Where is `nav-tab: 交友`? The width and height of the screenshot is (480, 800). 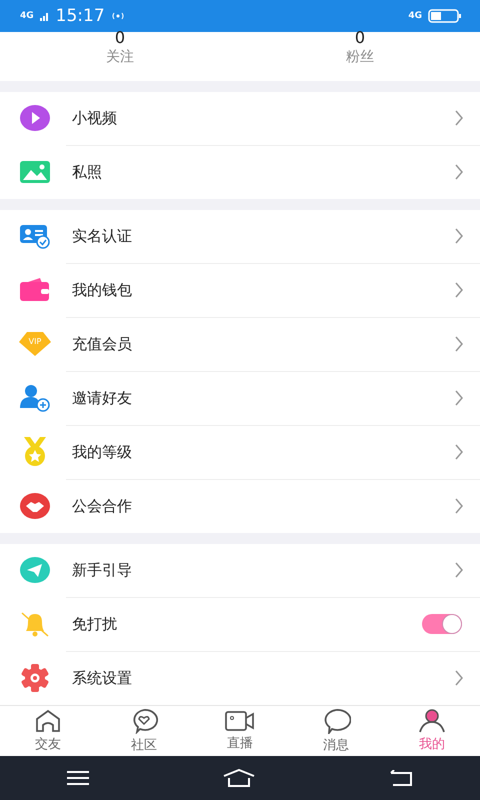 nav-tab: 交友 is located at coordinates (48, 731).